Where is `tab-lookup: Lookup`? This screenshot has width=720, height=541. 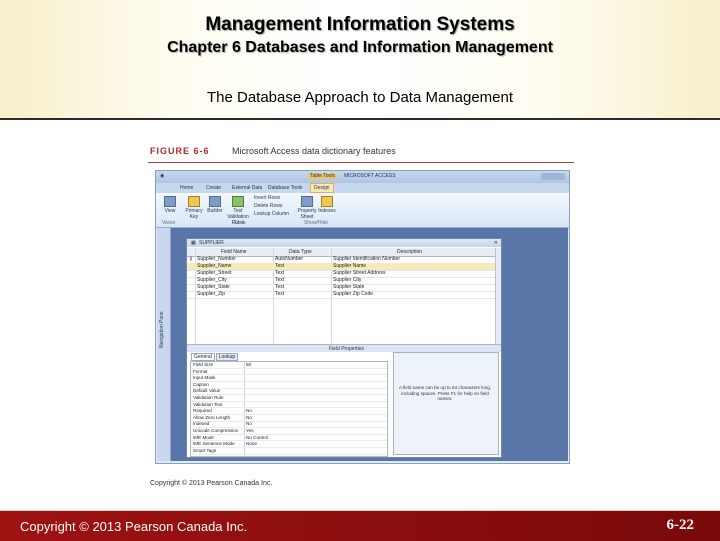
tab-lookup: Lookup is located at coordinates (227, 357).